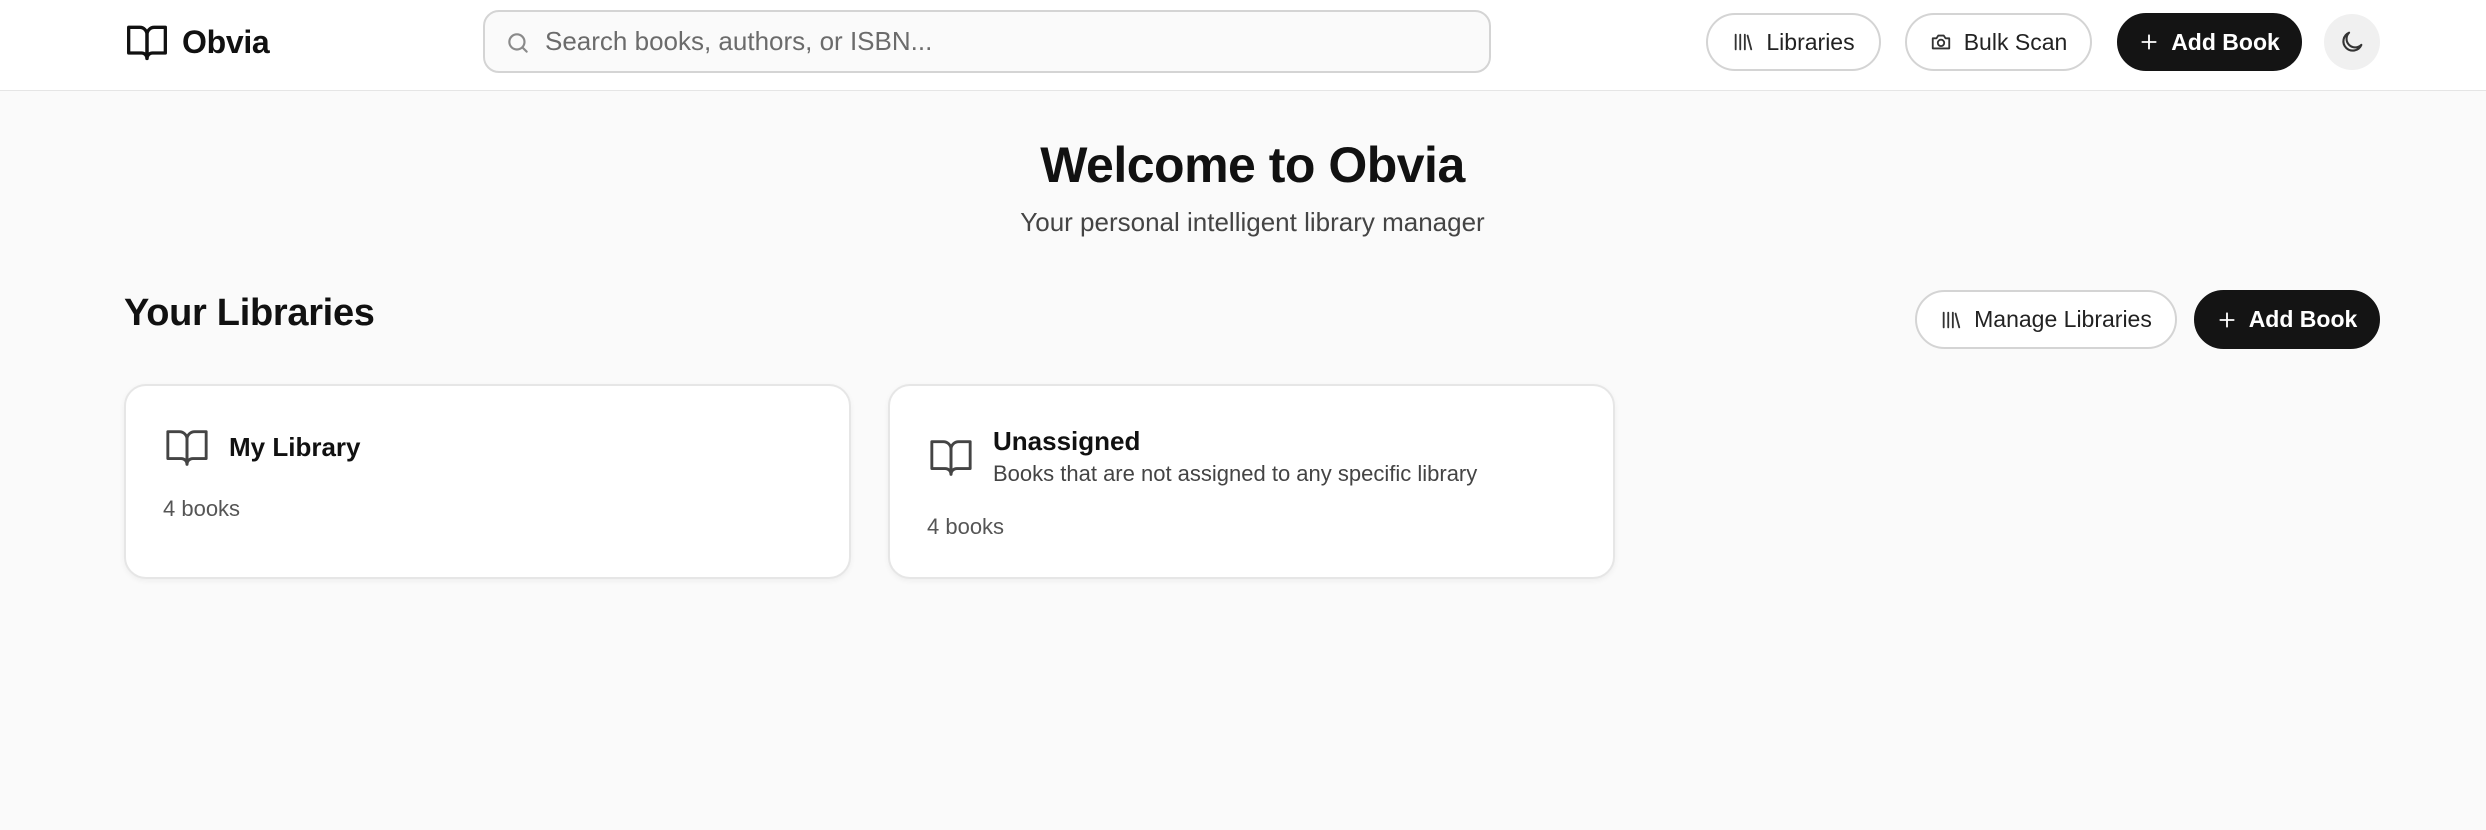  What do you see at coordinates (2303, 319) in the screenshot?
I see `section-add-book-label: Add Book` at bounding box center [2303, 319].